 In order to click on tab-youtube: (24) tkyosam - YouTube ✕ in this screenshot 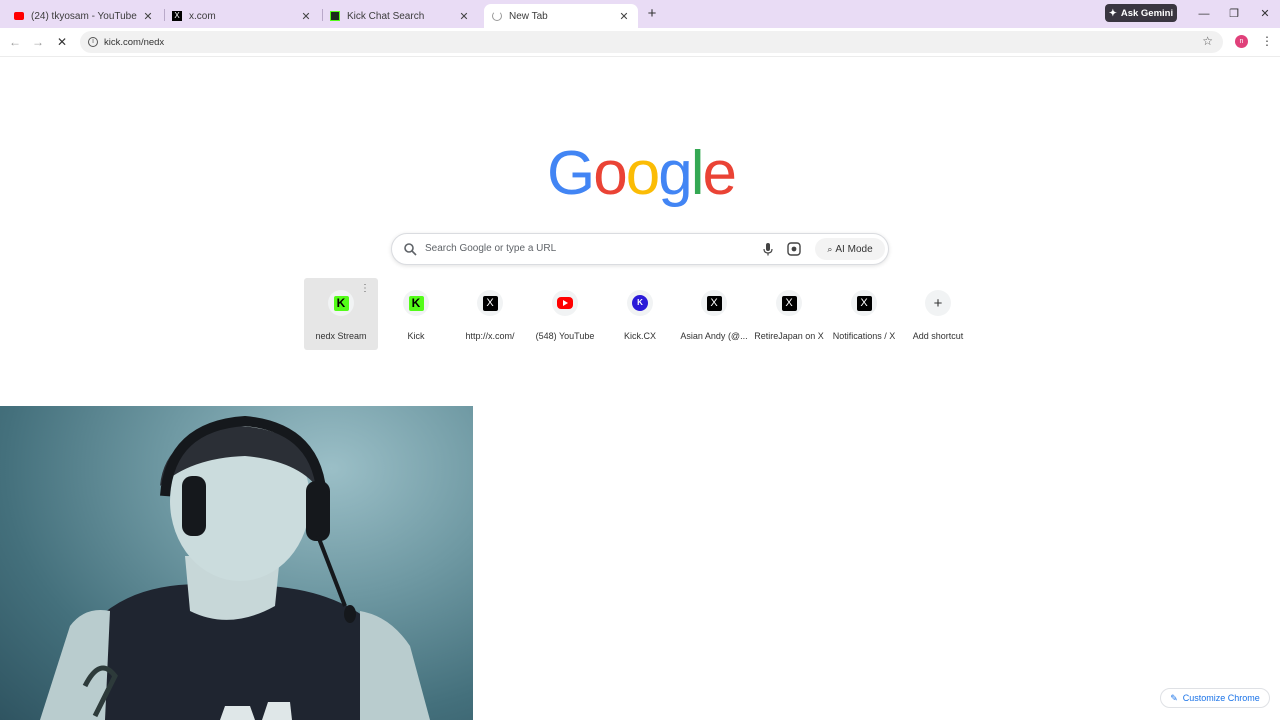, I will do `click(84, 16)`.